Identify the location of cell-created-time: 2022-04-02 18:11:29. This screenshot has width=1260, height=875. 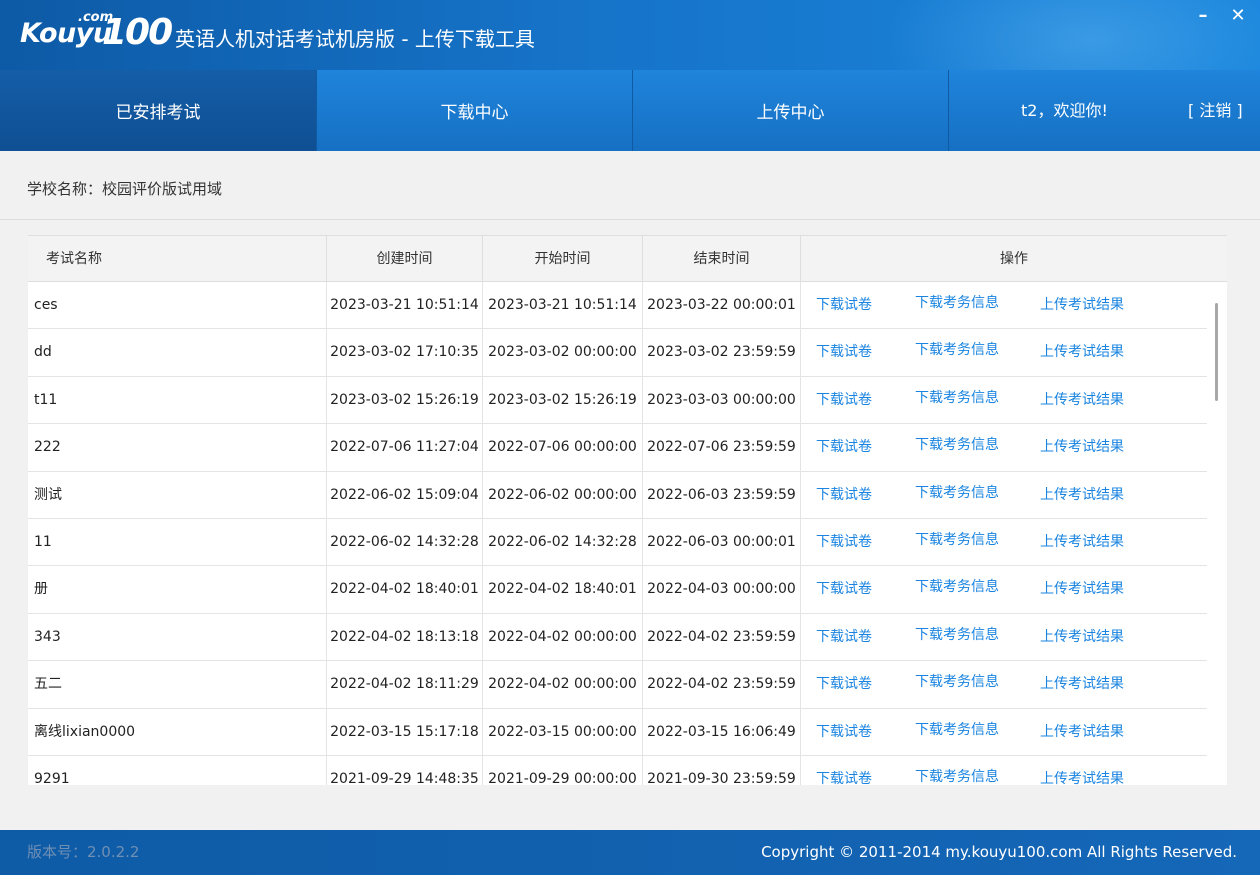
(405, 685).